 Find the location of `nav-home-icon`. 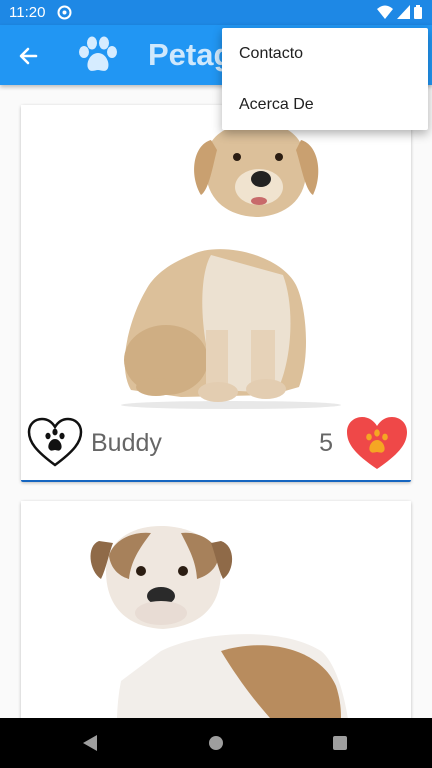

nav-home-icon is located at coordinates (216, 743).